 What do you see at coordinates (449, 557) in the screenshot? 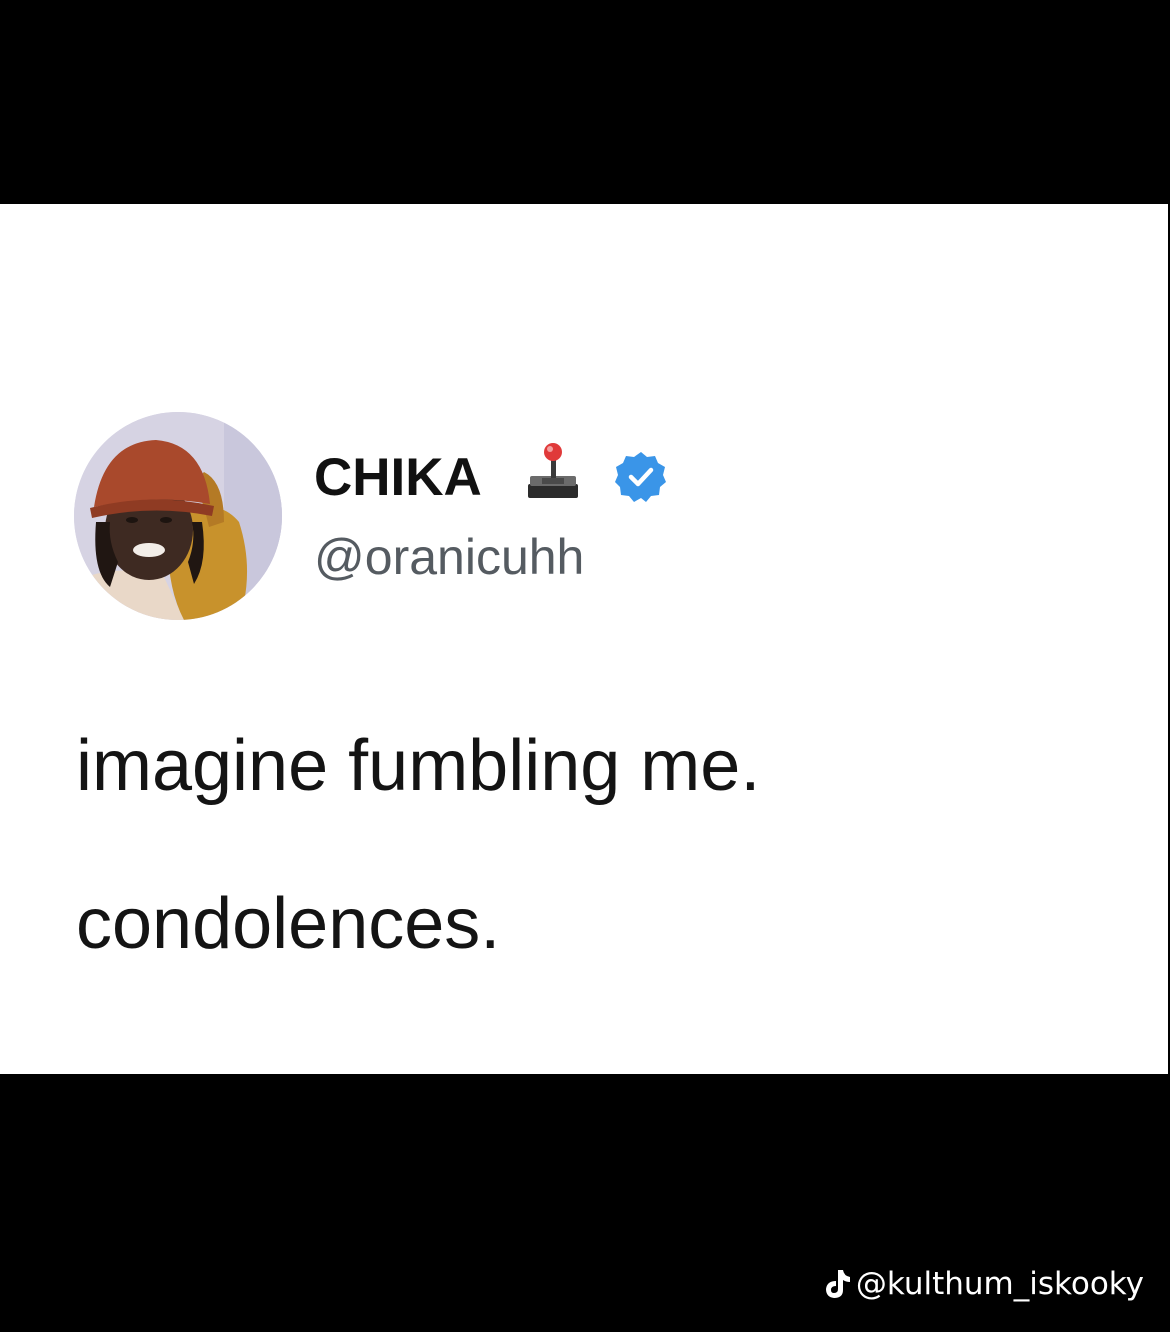
I see `author-handle: @oranicuhh` at bounding box center [449, 557].